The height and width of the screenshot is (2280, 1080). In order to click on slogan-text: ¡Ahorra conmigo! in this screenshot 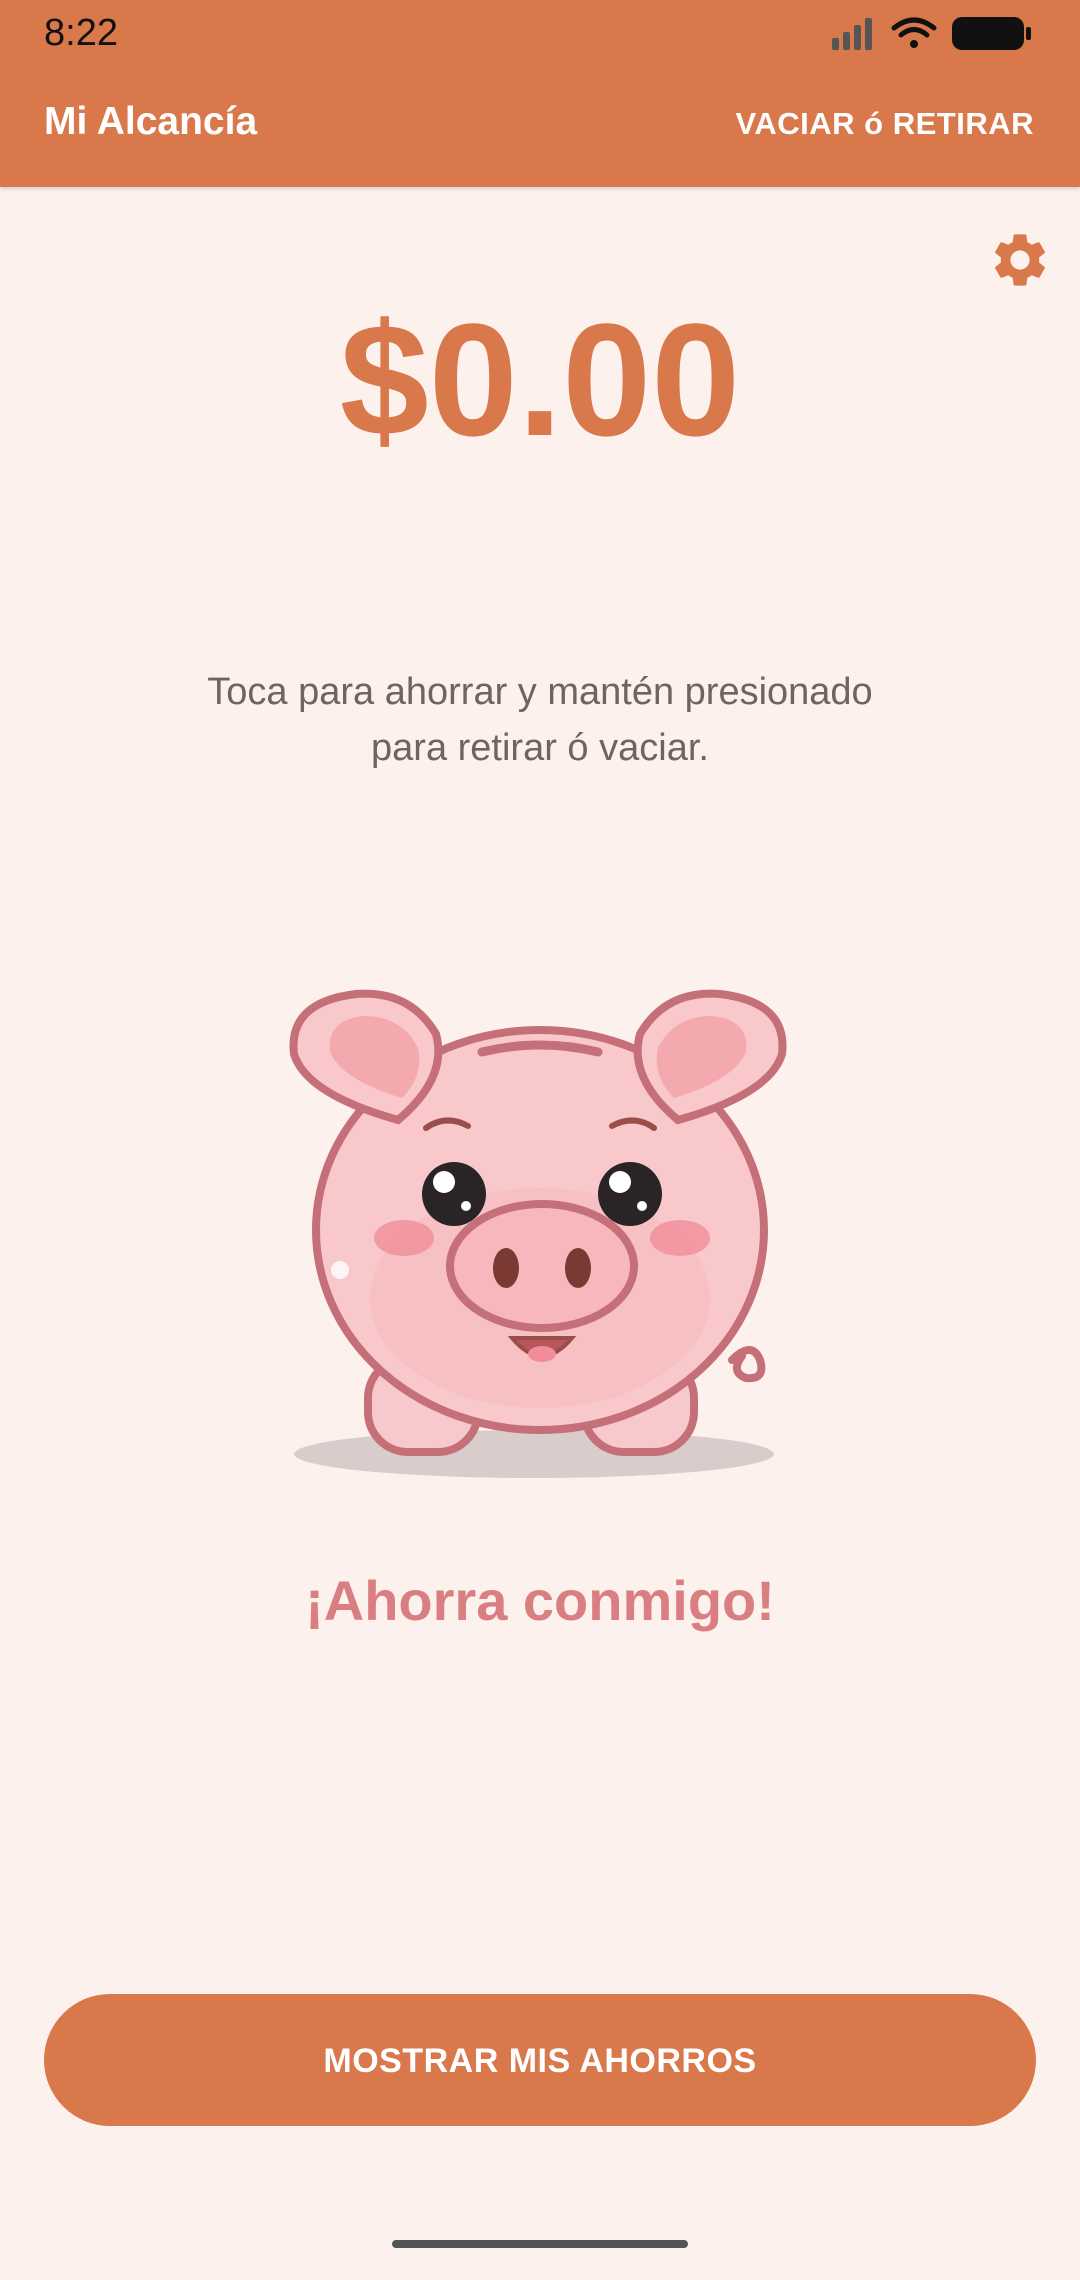, I will do `click(540, 1600)`.